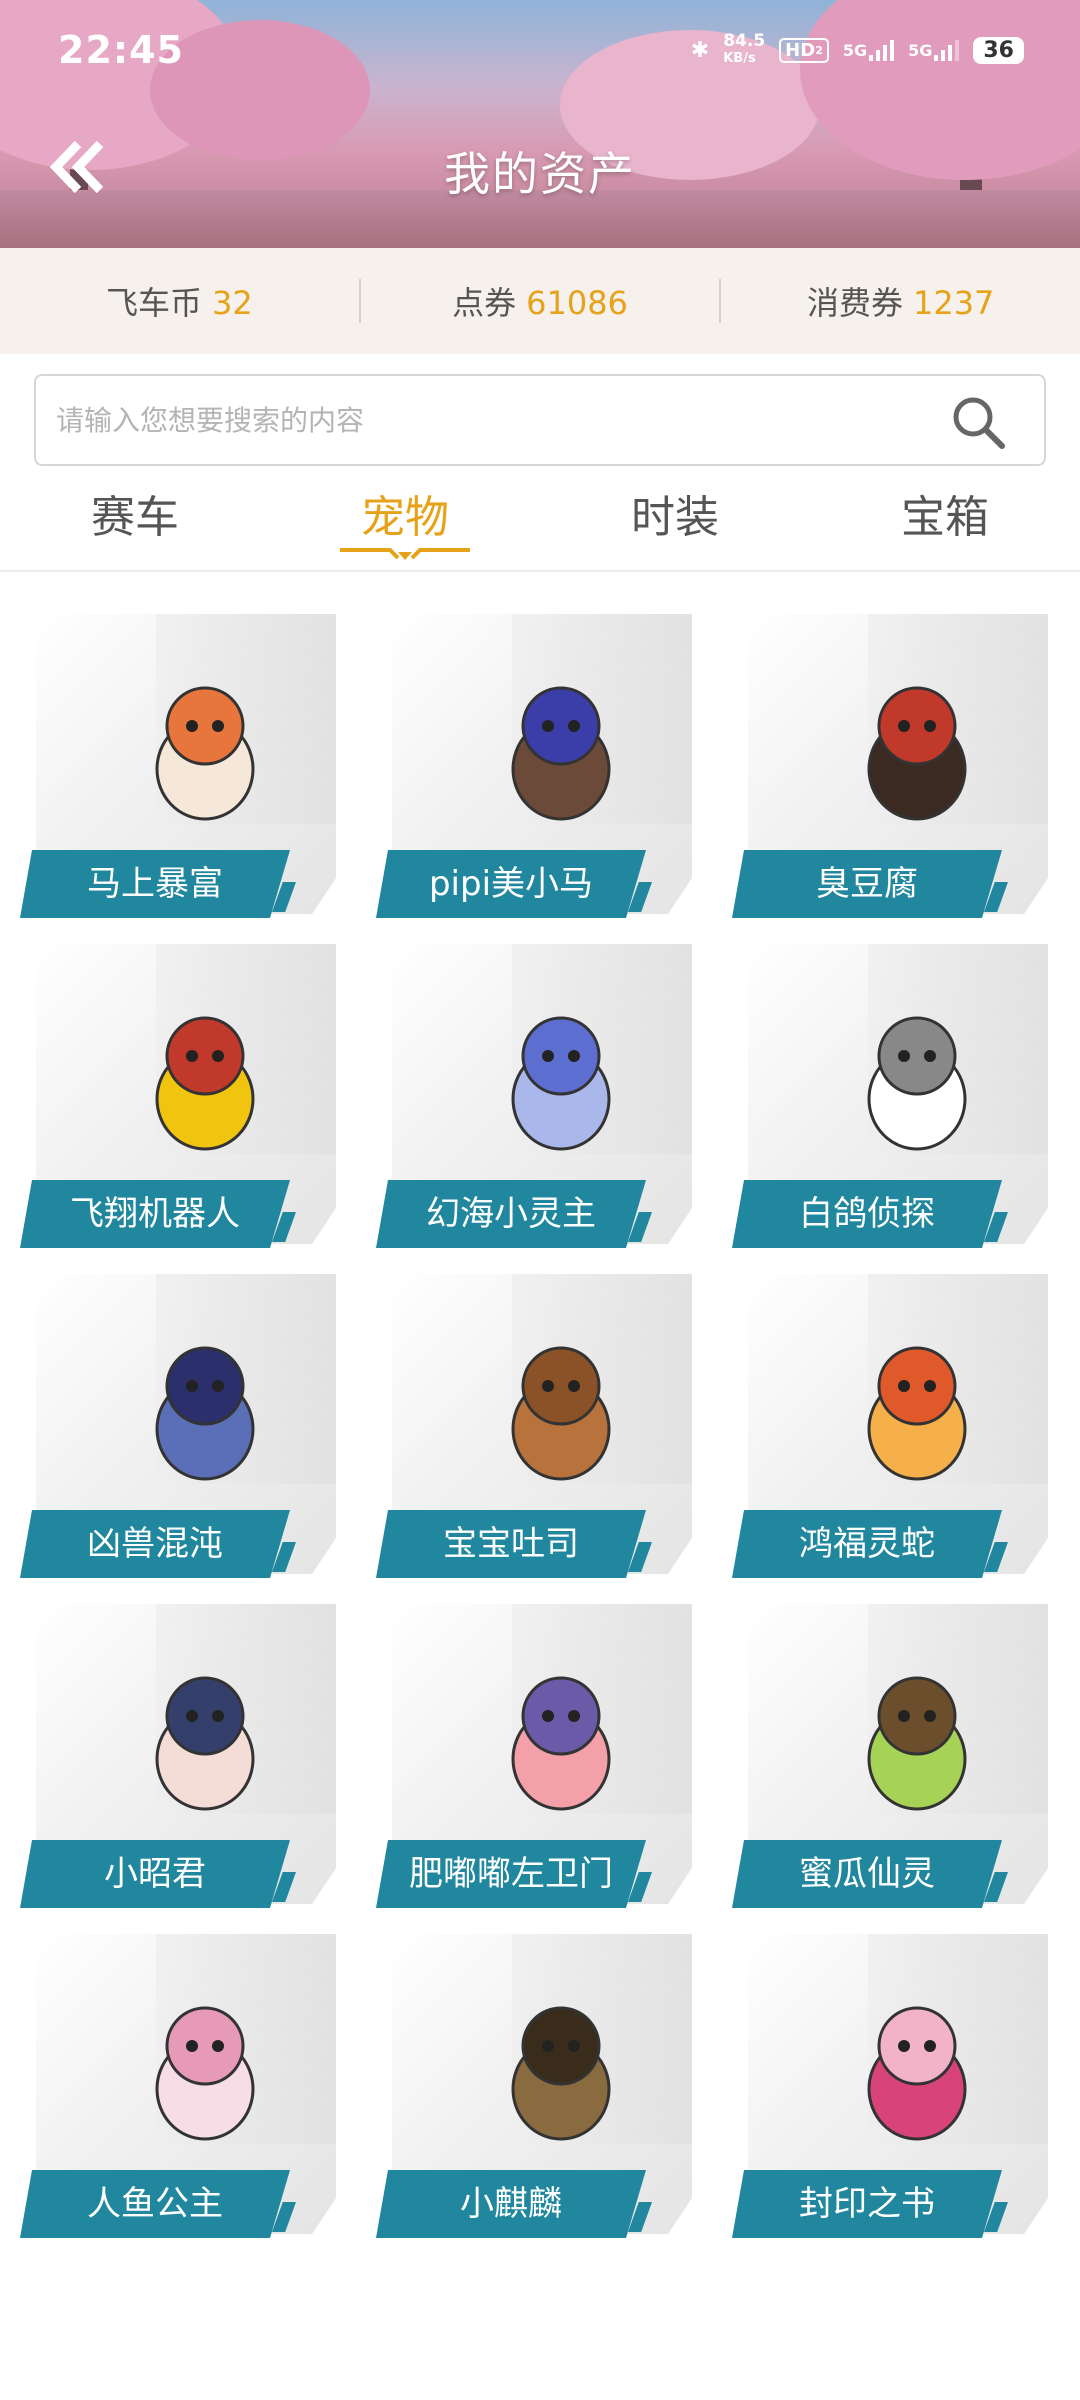 The width and height of the screenshot is (1080, 2400). What do you see at coordinates (700, 50) in the screenshot?
I see `bluetooth-icon: ✱` at bounding box center [700, 50].